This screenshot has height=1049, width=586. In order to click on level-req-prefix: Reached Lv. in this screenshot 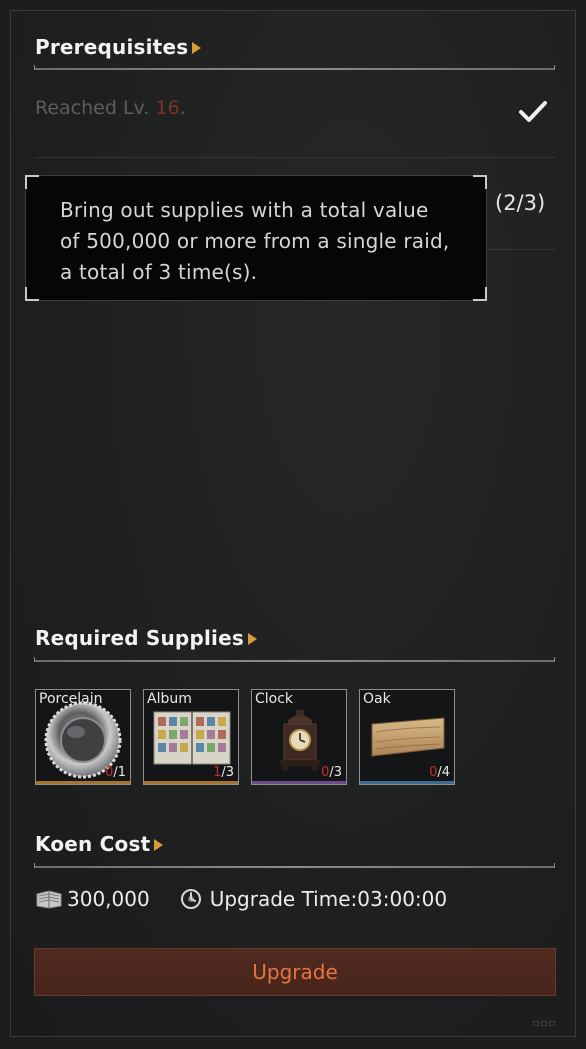, I will do `click(95, 108)`.